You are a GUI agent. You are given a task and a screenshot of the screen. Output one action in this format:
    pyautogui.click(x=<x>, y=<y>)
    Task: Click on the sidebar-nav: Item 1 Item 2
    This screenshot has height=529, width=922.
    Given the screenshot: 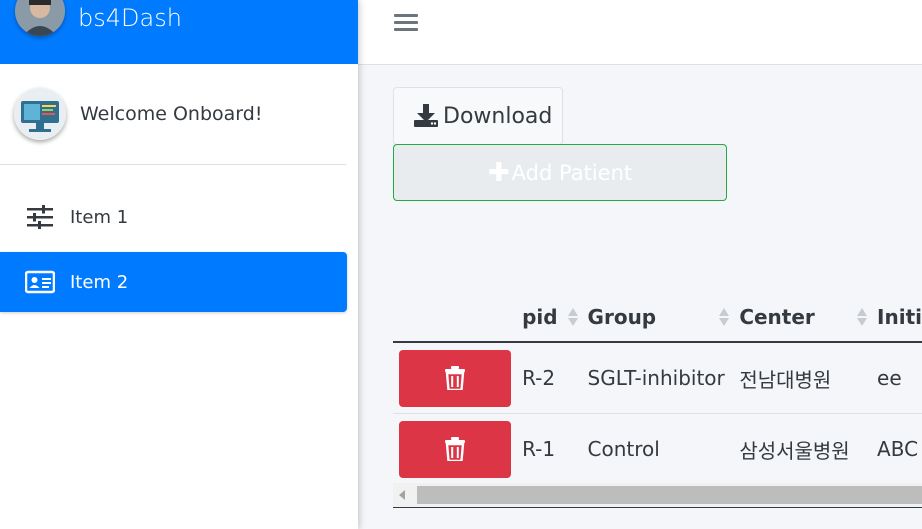 What is the action you would take?
    pyautogui.click(x=179, y=238)
    